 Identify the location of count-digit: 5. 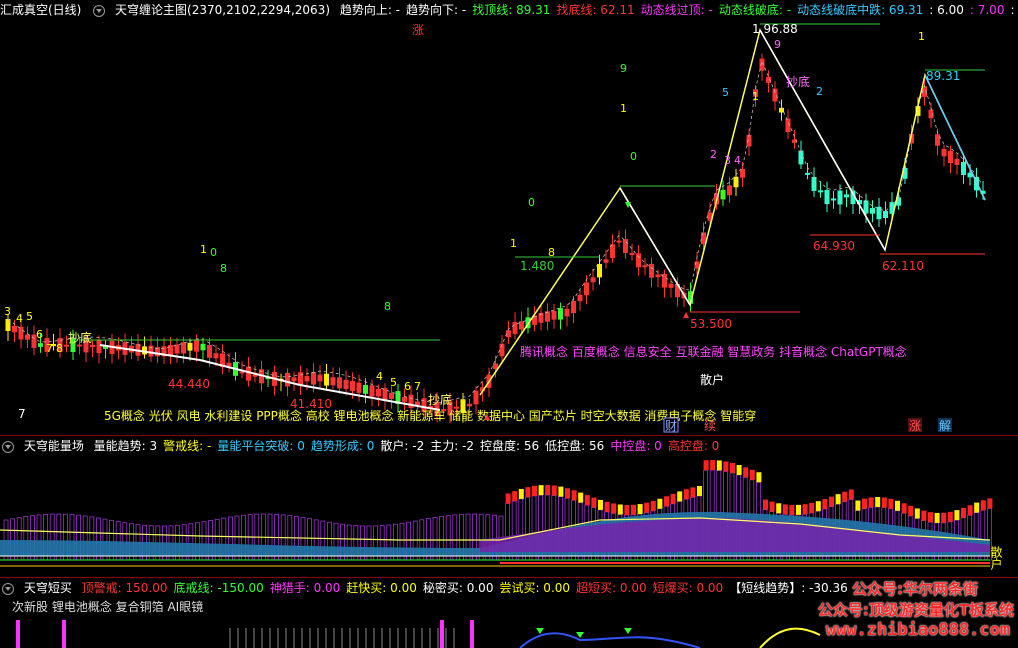
(29, 316).